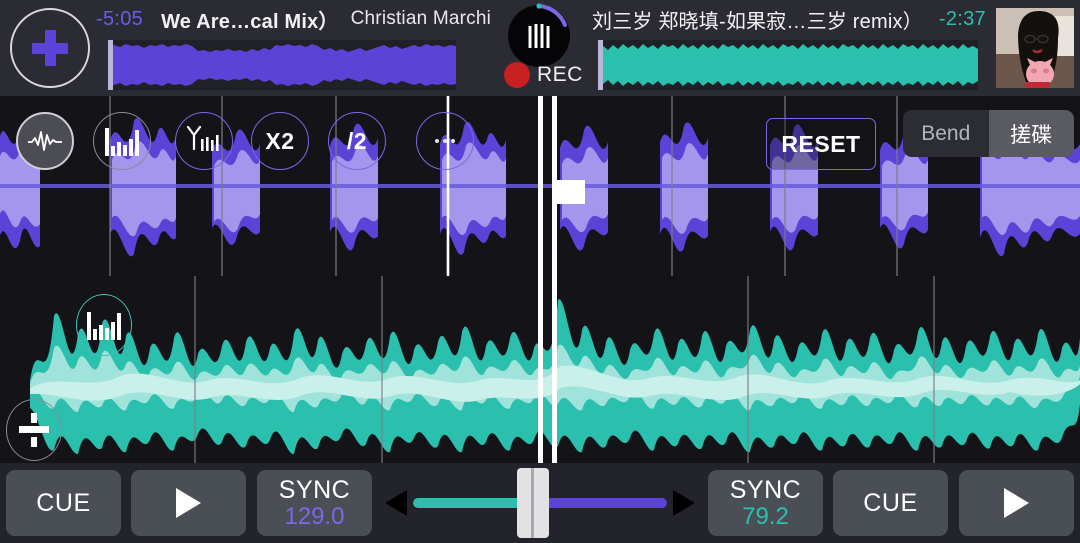  I want to click on left-bpm-value: 129.0, so click(314, 516).